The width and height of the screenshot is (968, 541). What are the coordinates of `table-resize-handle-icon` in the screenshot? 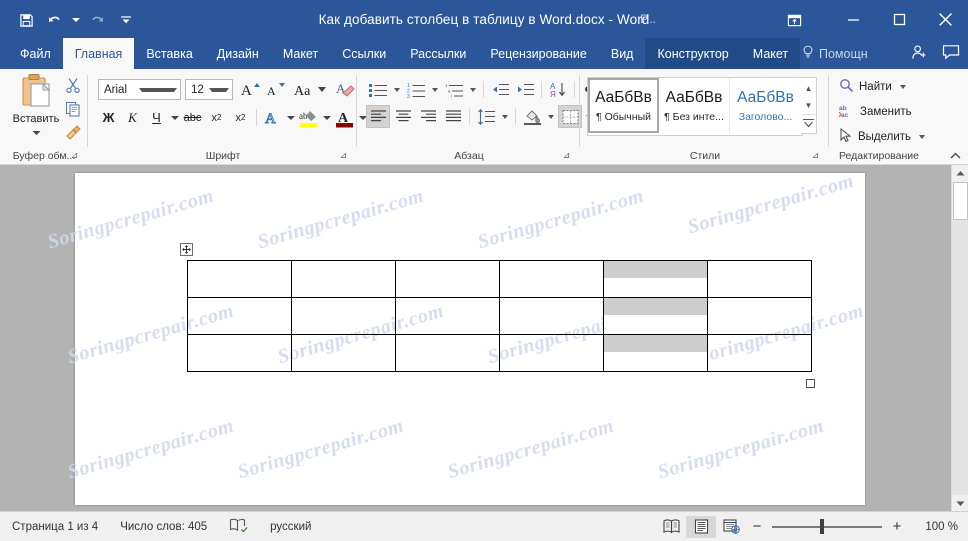 It's located at (810, 383).